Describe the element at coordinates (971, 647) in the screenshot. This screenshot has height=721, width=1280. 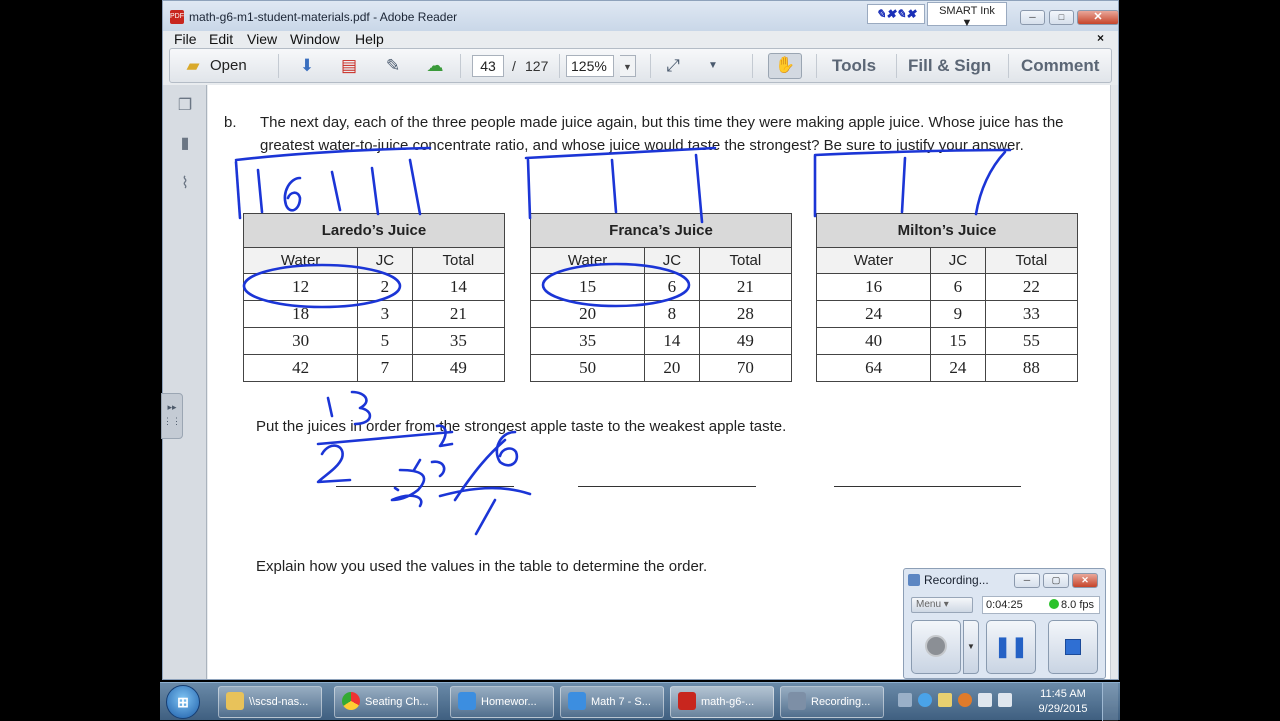
I see `record-options-chevron-icon: ▼` at that location.